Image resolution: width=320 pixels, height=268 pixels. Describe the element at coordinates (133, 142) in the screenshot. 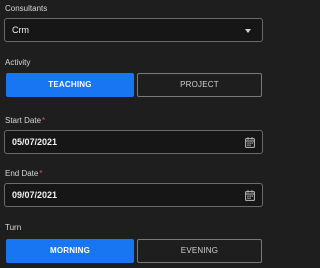

I see `start-date-input: 05/07/2021` at that location.